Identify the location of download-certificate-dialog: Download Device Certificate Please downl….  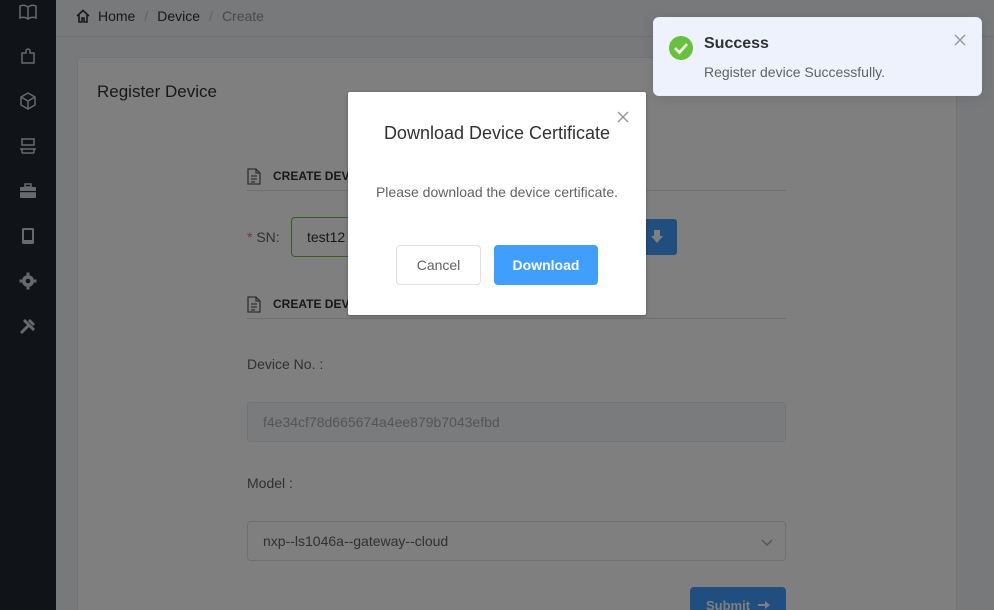
(497, 203).